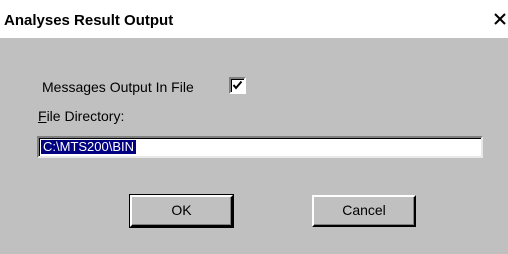 Image resolution: width=508 pixels, height=254 pixels. What do you see at coordinates (89, 20) in the screenshot?
I see `dialog-title: Analyses Result Output` at bounding box center [89, 20].